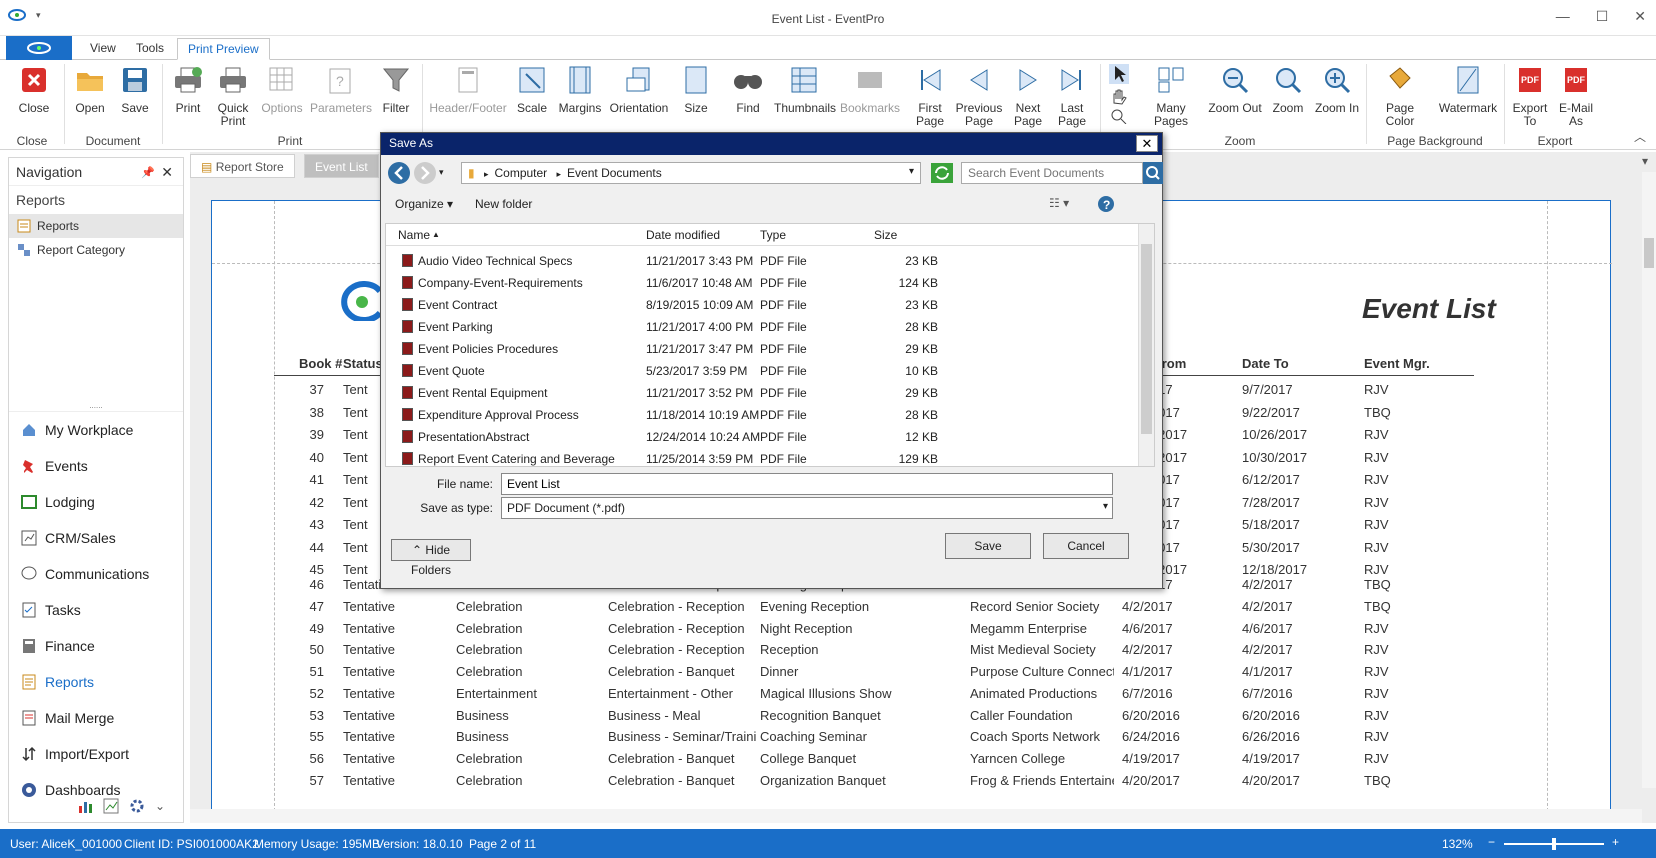 Image resolution: width=1656 pixels, height=858 pixels. What do you see at coordinates (341, 89) in the screenshot?
I see `parameters-button: ? Parameters` at bounding box center [341, 89].